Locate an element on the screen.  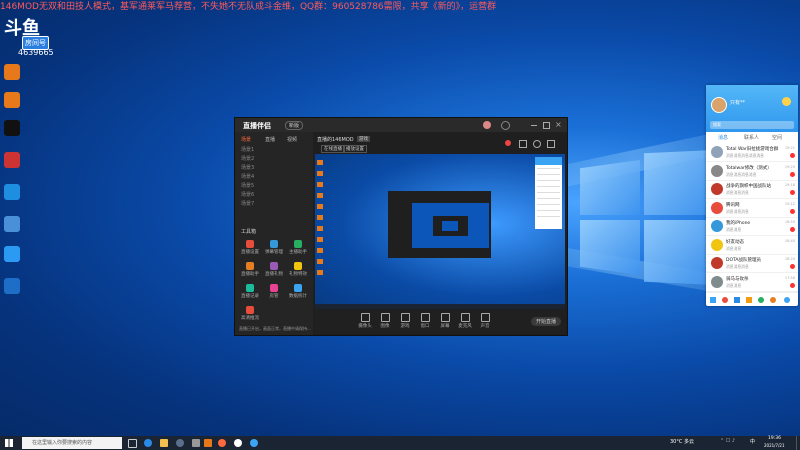
control-button: 屏幕 is located at coordinates (445, 321).